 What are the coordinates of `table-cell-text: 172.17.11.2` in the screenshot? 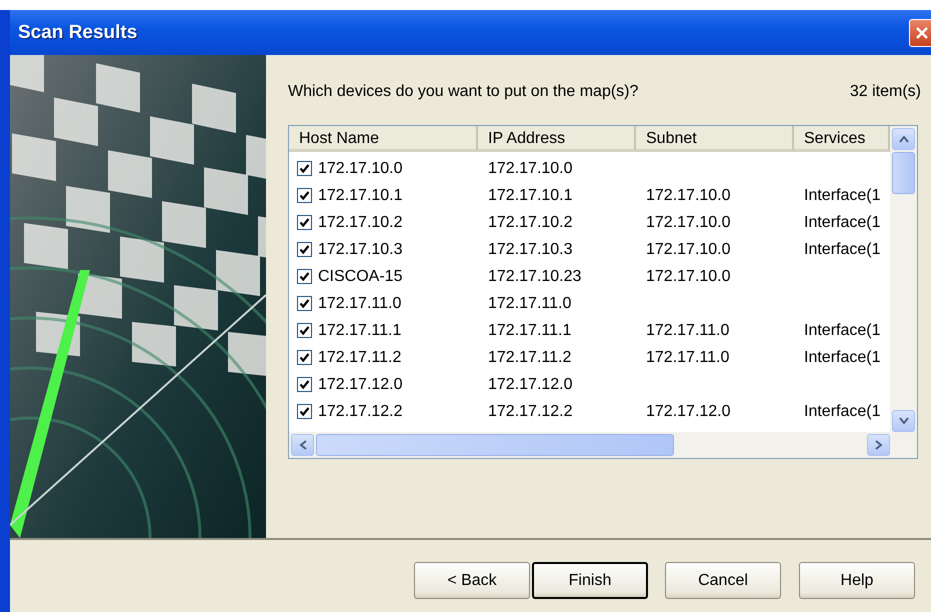 It's located at (529, 357).